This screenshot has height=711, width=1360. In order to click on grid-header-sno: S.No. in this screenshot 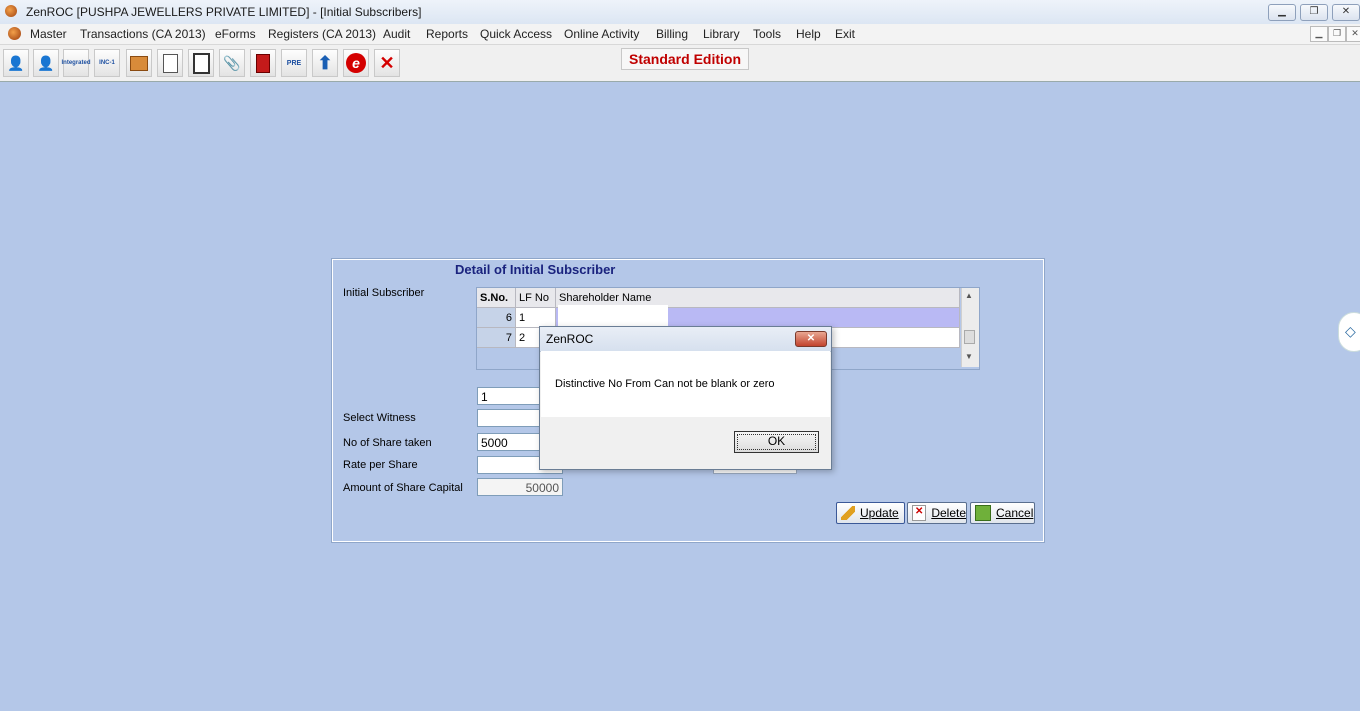, I will do `click(496, 298)`.